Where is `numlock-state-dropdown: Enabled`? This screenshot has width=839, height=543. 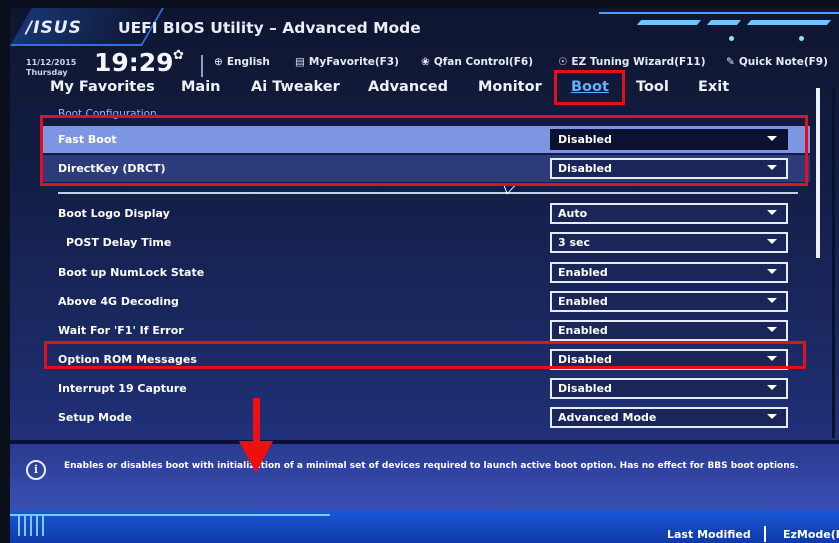
numlock-state-dropdown: Enabled is located at coordinates (669, 272).